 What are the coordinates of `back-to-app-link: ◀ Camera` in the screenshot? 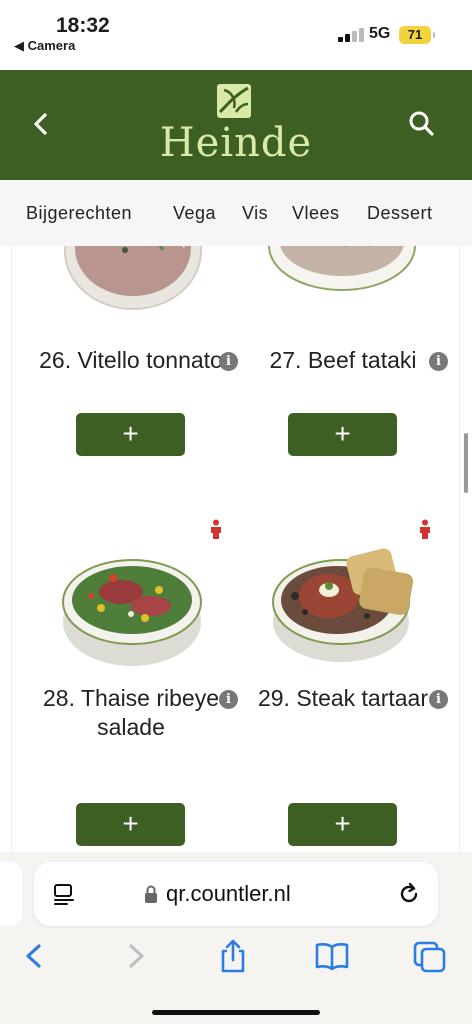 It's located at (44, 46).